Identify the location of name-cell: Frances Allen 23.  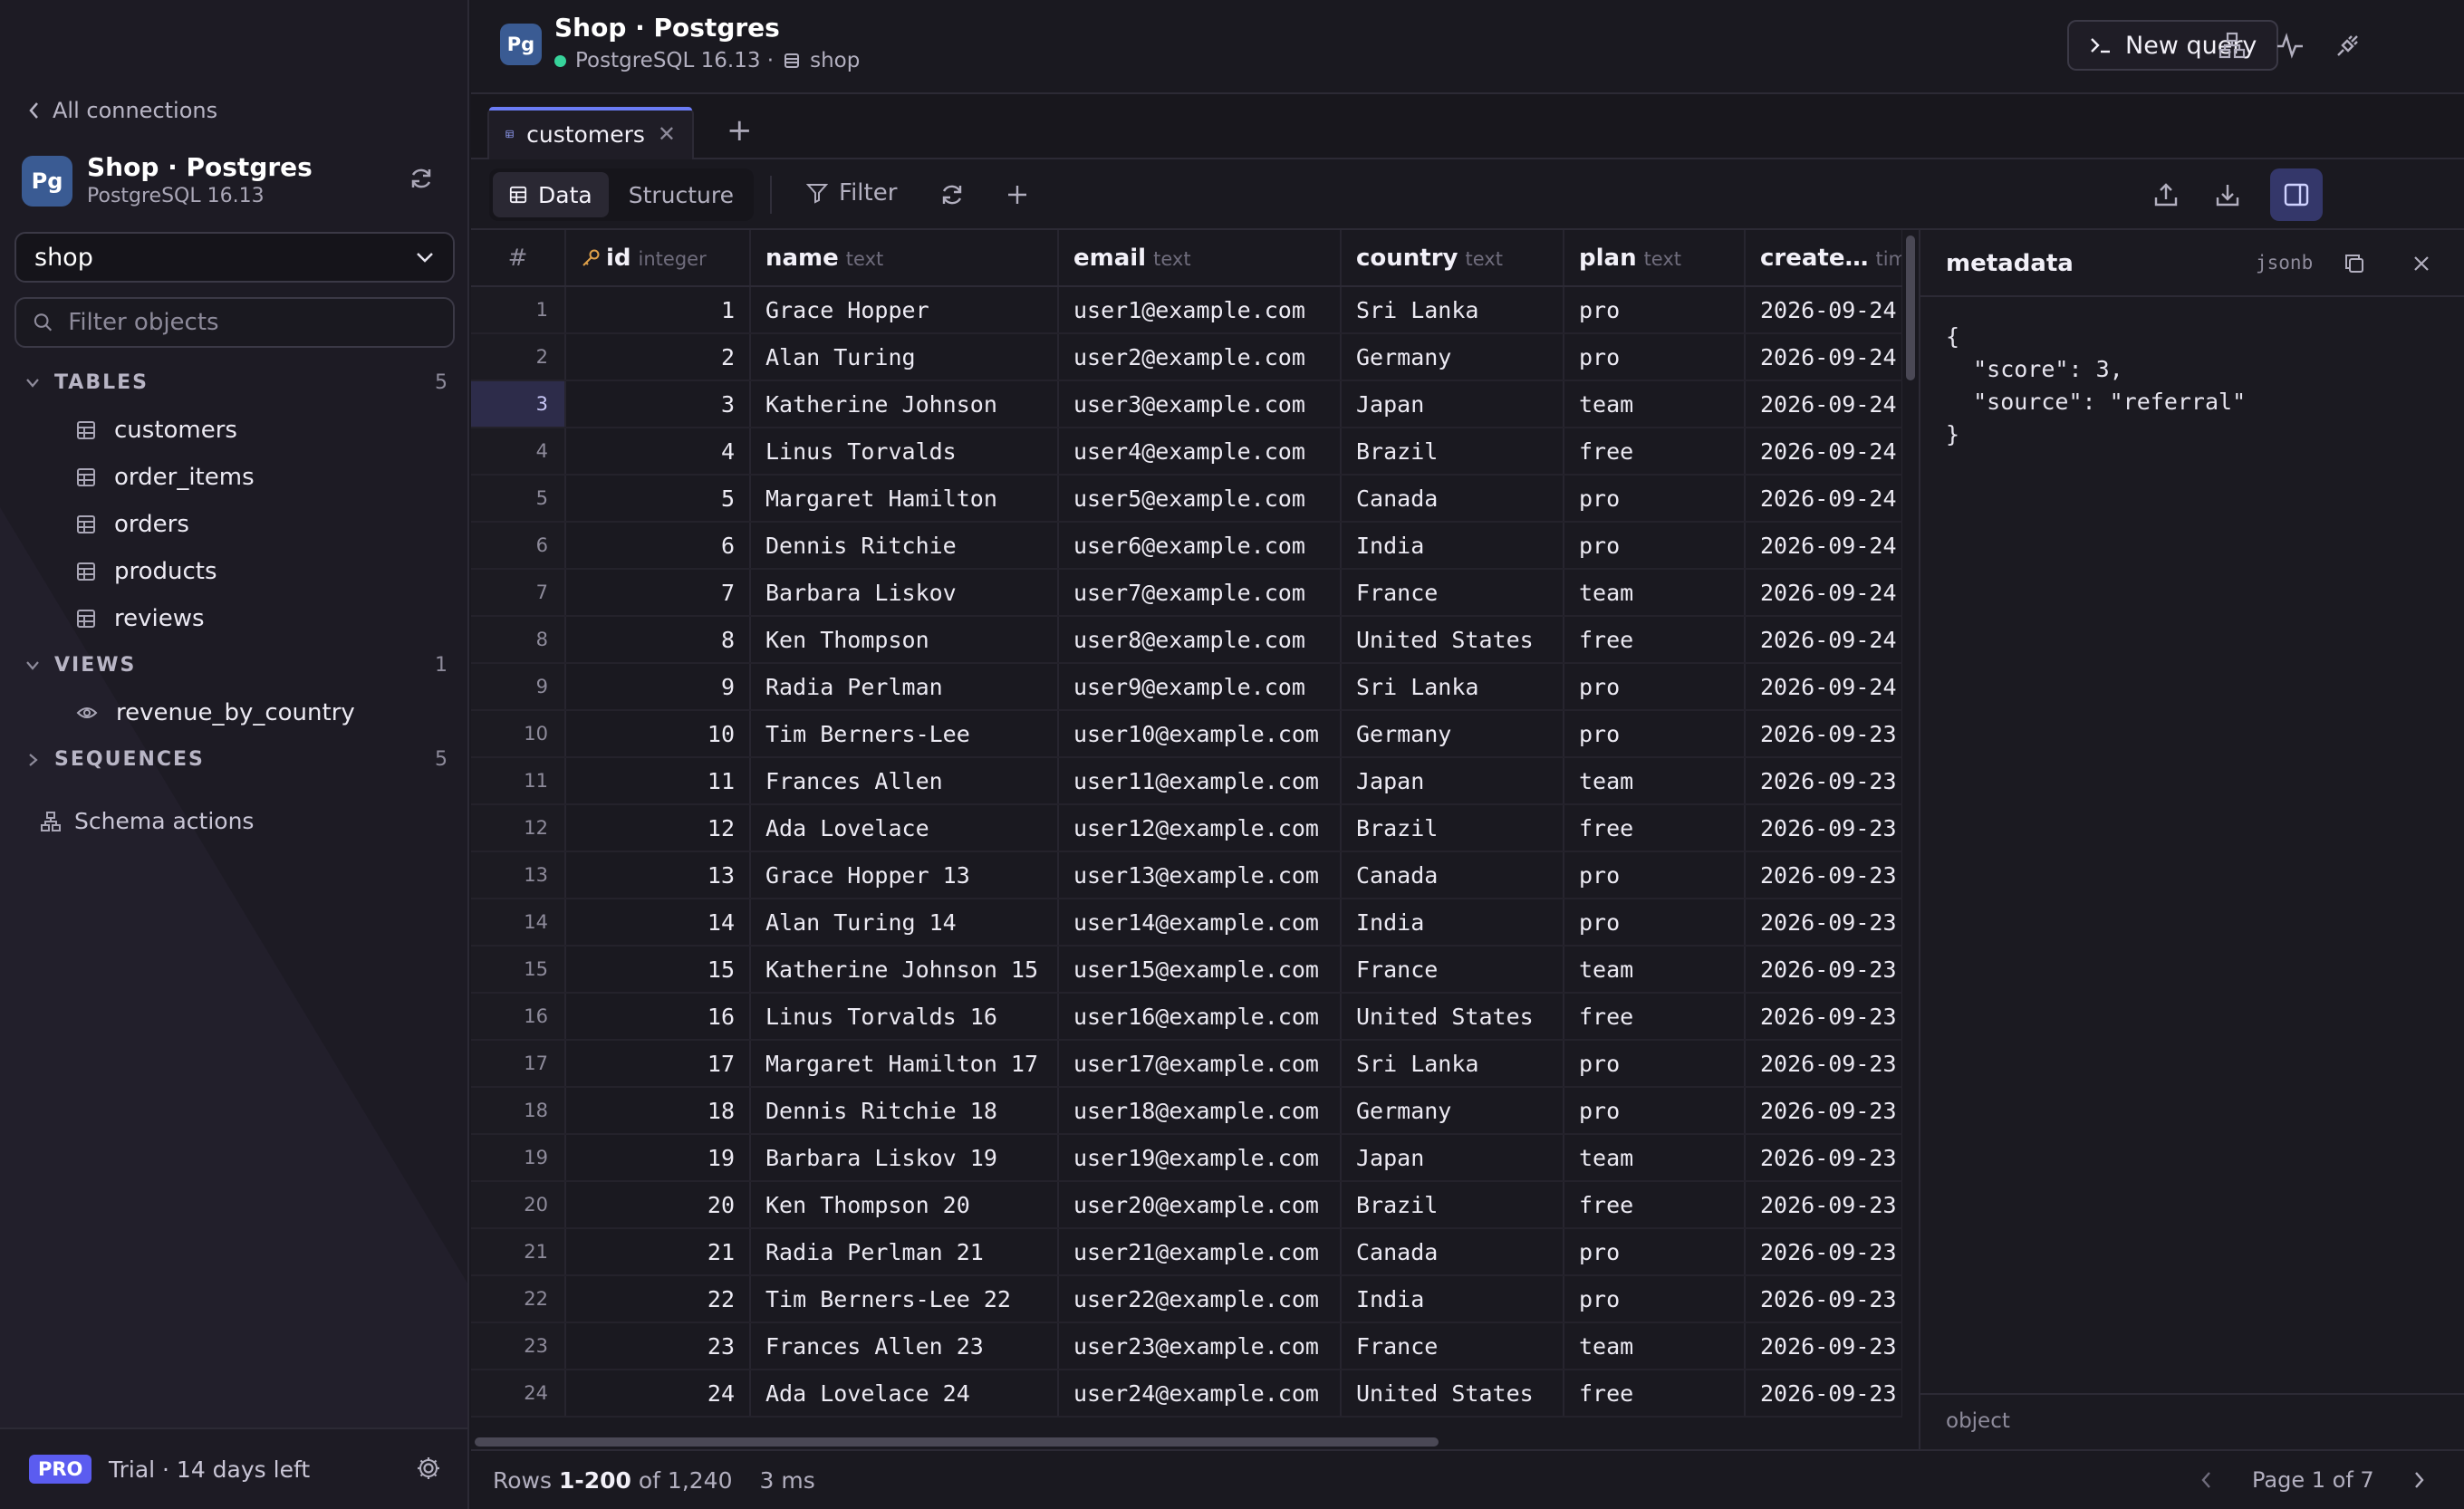
(904, 1346).